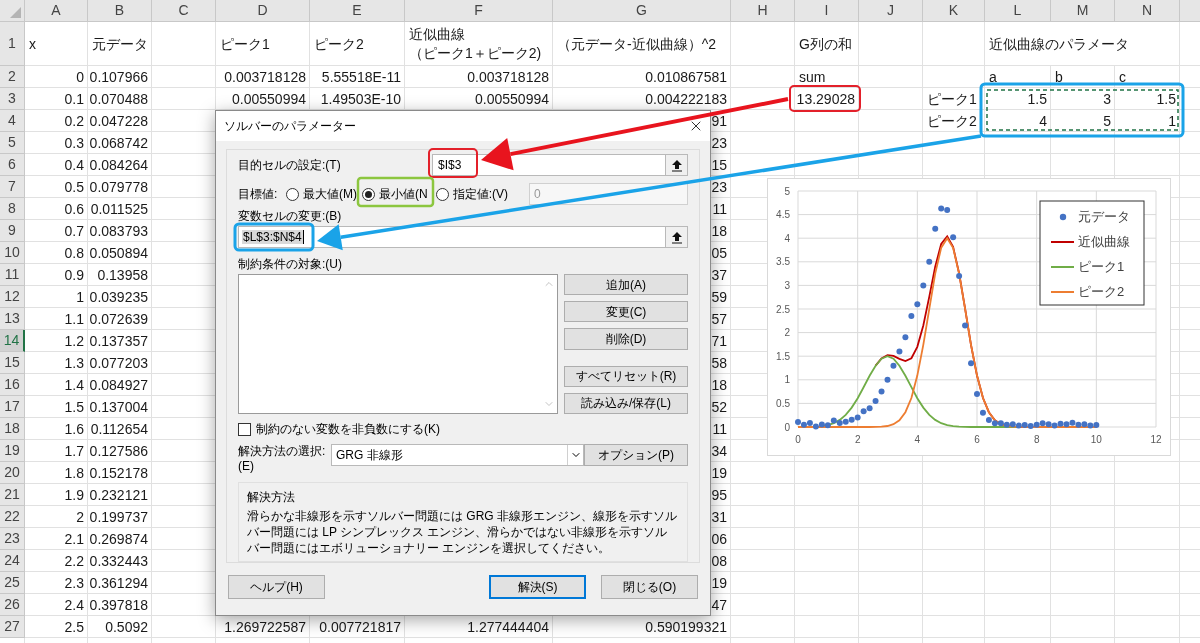  Describe the element at coordinates (642, 627) in the screenshot. I see `table-cell: 0.590199321` at that location.